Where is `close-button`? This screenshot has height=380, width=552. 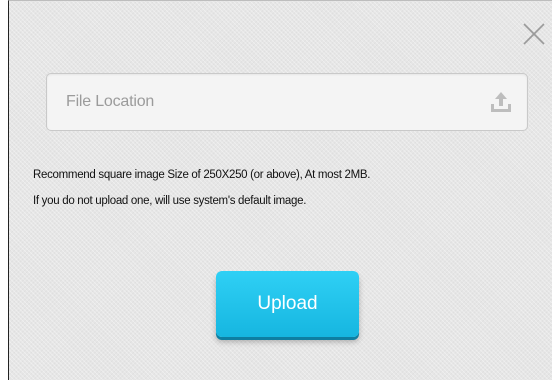
close-button is located at coordinates (534, 34).